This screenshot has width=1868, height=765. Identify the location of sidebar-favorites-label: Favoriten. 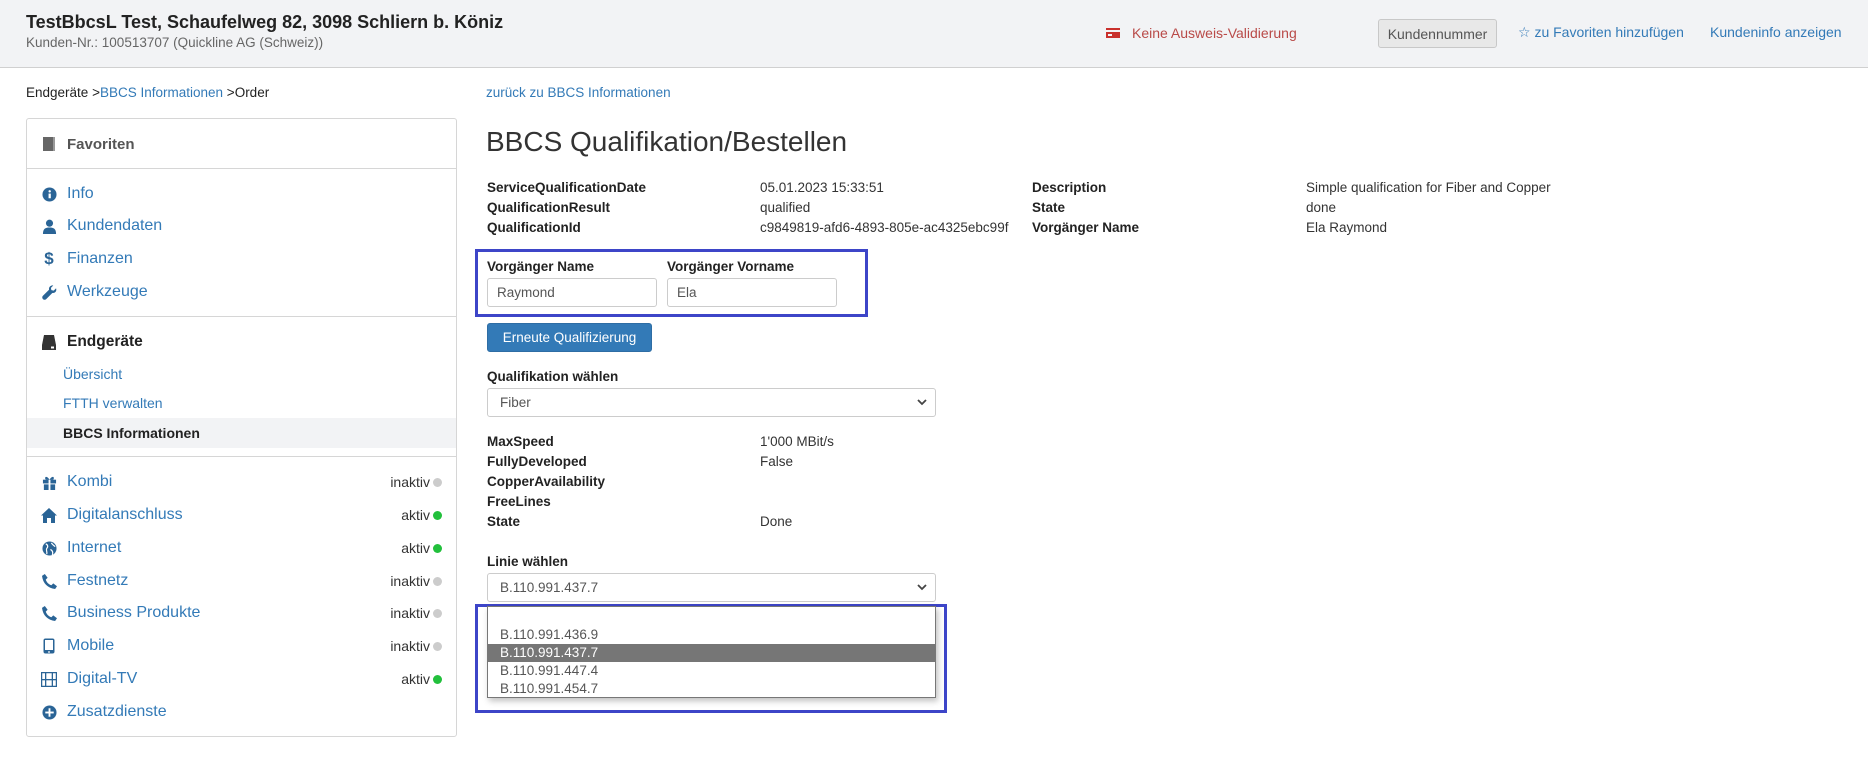
(101, 144).